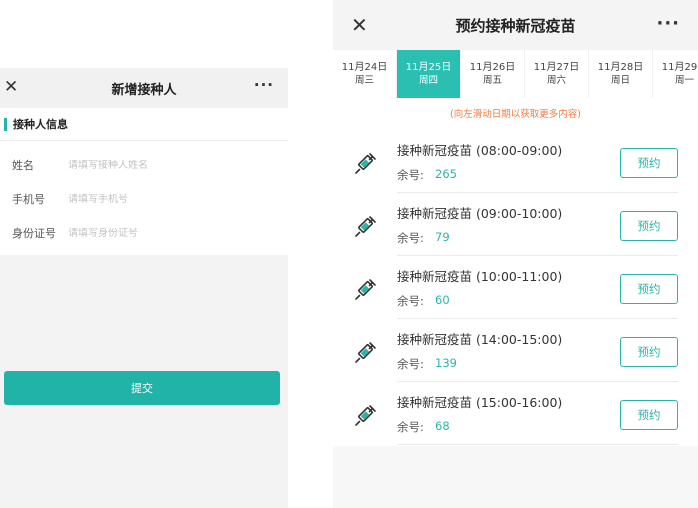 This screenshot has height=508, width=698. I want to click on list-item: 接种新冠疫苗 (08:00-09:00) 余号: 265 预约, so click(515, 161).